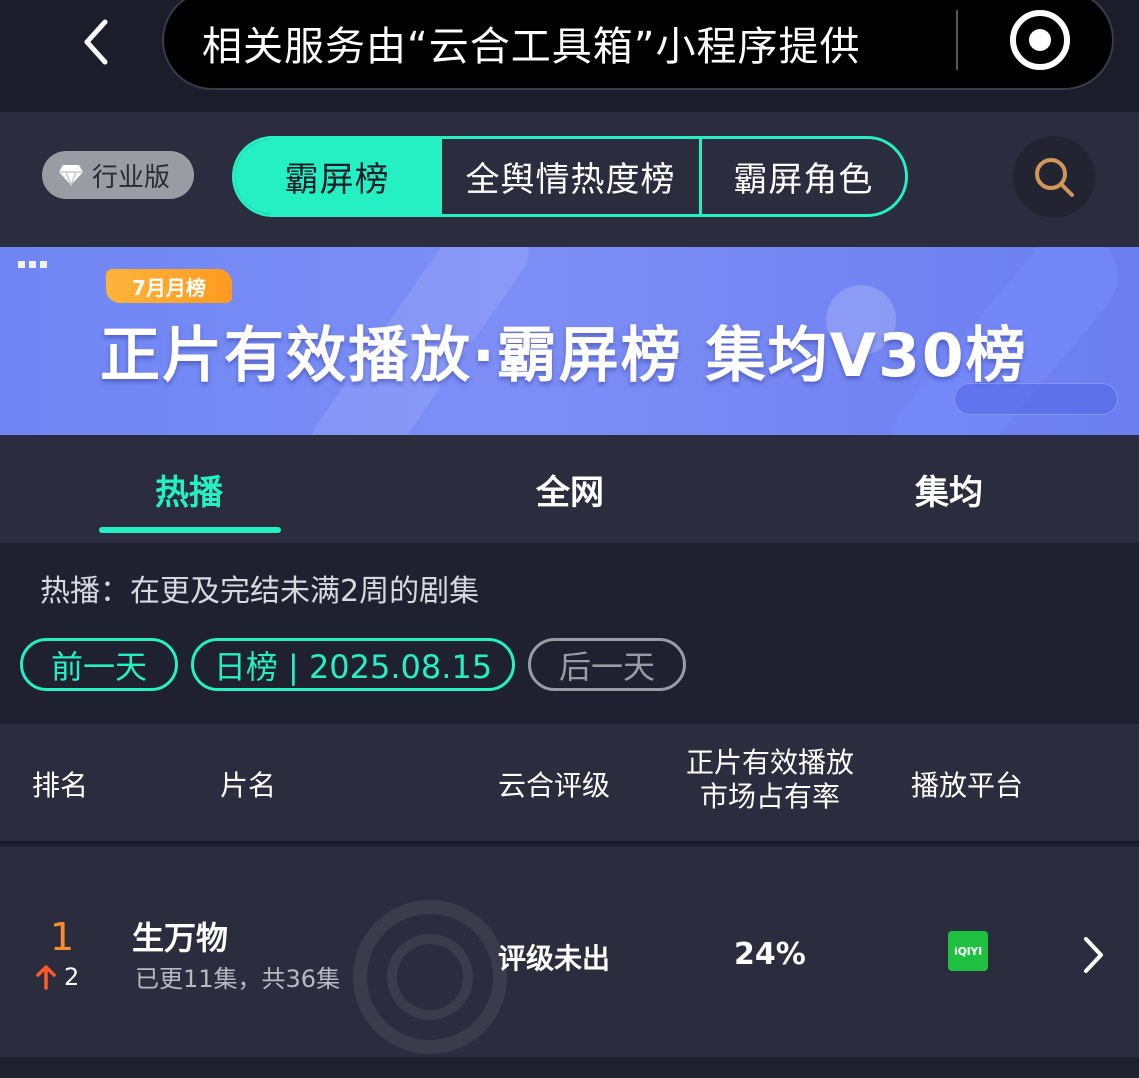 This screenshot has height=1078, width=1139. I want to click on header-rating: 云合评级, so click(554, 785).